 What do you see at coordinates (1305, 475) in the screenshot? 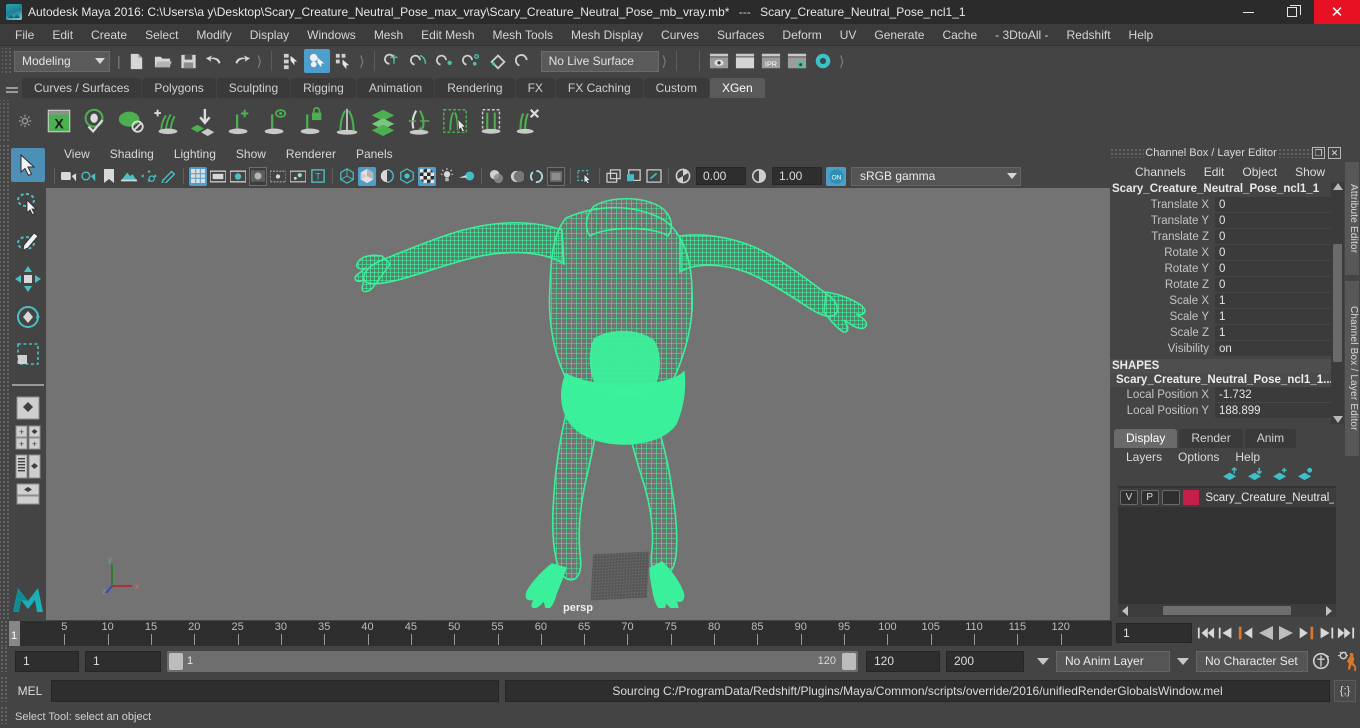
I see `new-layer-from-selected-icon` at bounding box center [1305, 475].